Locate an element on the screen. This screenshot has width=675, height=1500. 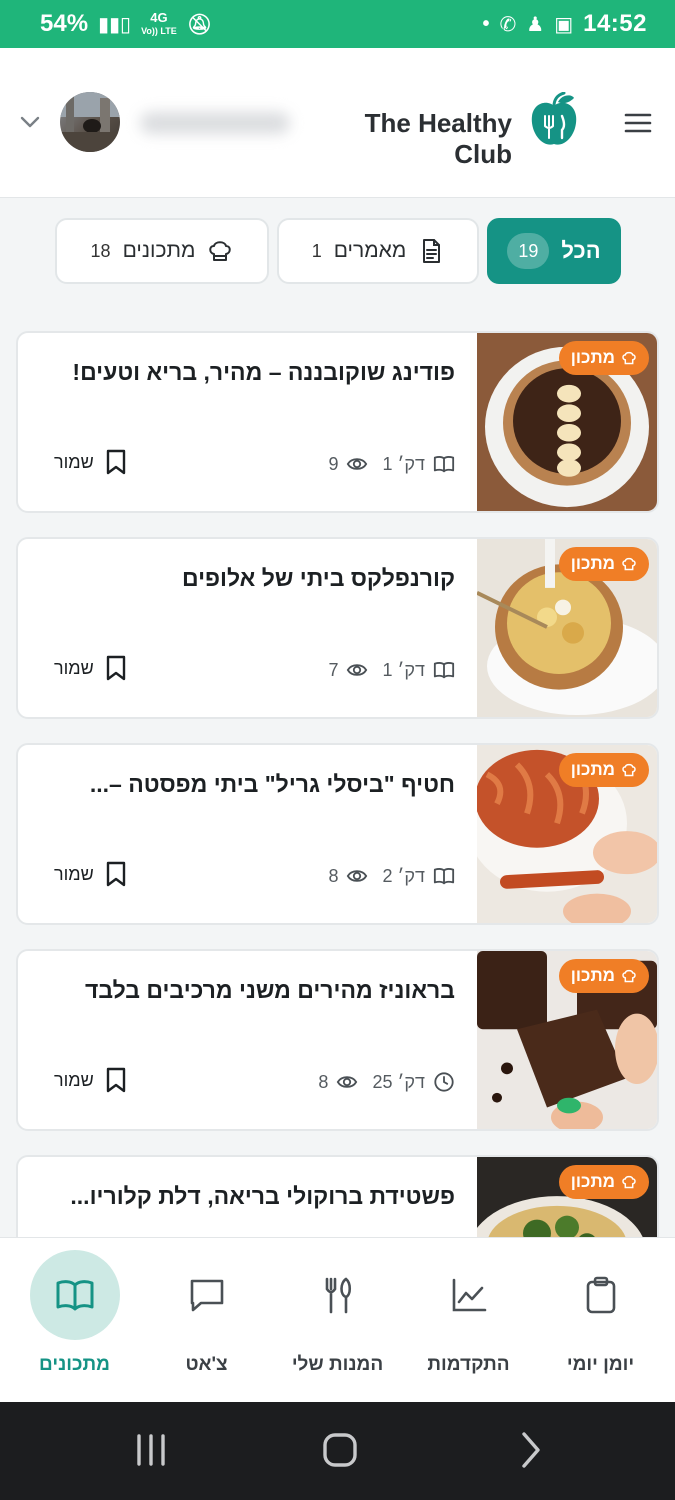
views-count: 8 is located at coordinates (333, 875).